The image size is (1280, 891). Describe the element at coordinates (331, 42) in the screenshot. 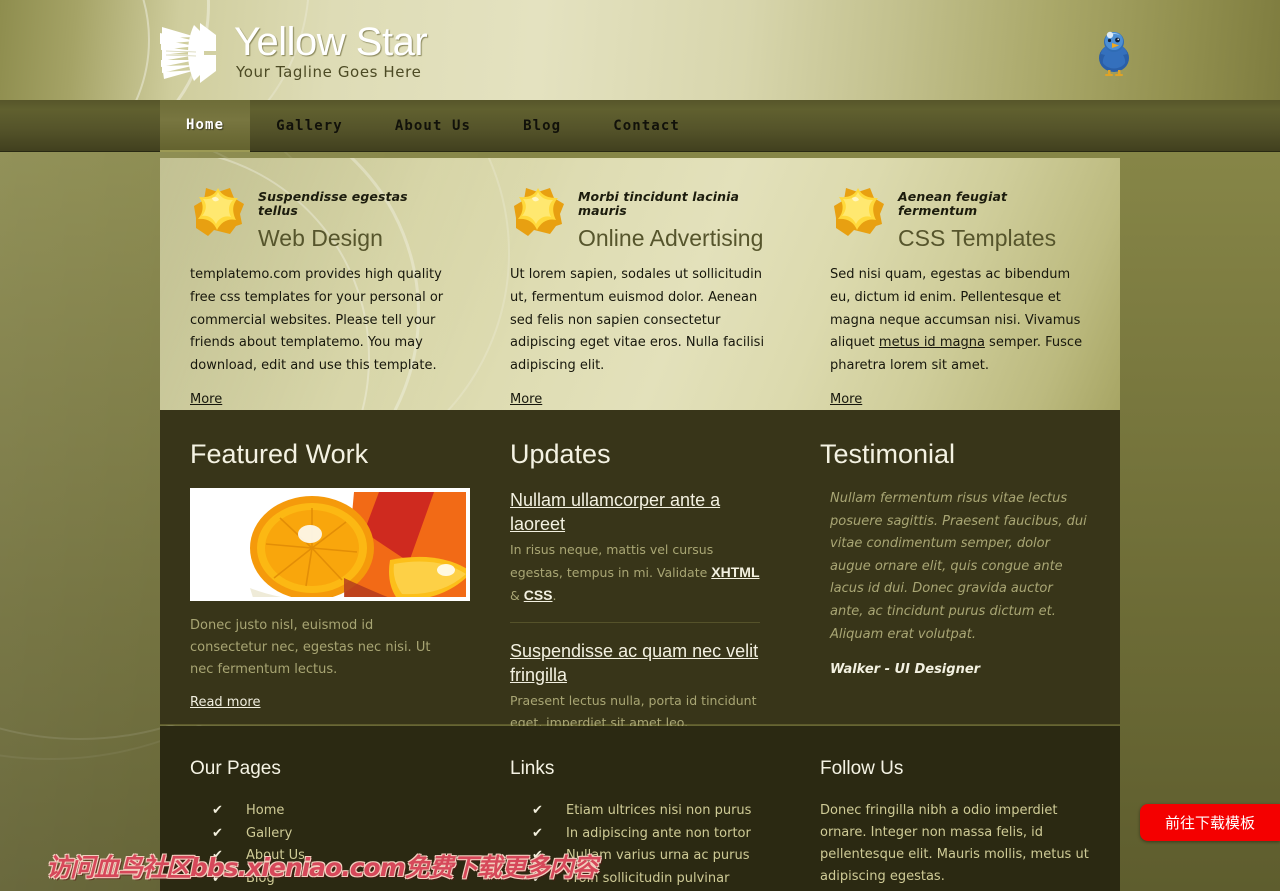

I see `brand-title: Yellow Star` at that location.